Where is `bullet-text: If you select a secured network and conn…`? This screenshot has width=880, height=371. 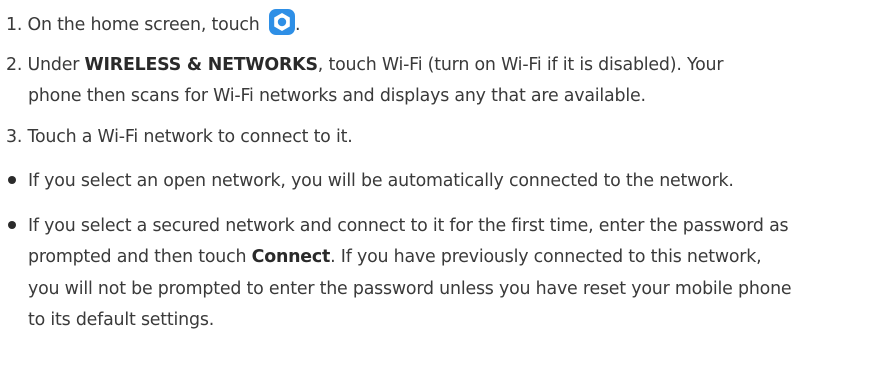
bullet-text: If you select a secured network and conn… is located at coordinates (408, 226).